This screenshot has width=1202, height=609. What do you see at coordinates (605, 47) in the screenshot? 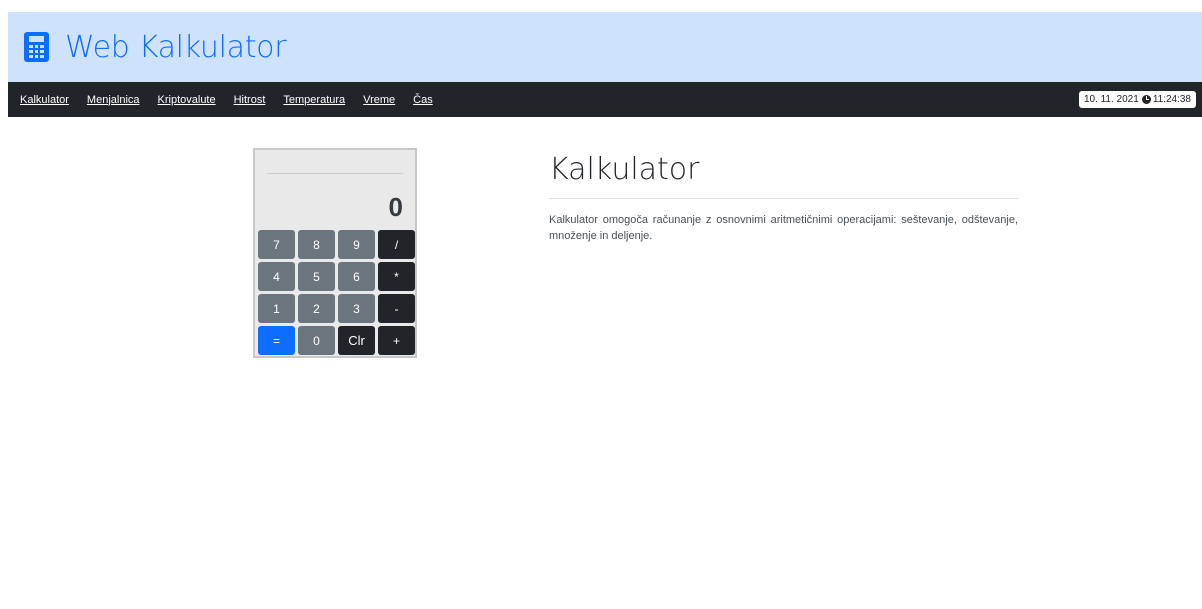
I see `page-header: Web Kalkulator` at bounding box center [605, 47].